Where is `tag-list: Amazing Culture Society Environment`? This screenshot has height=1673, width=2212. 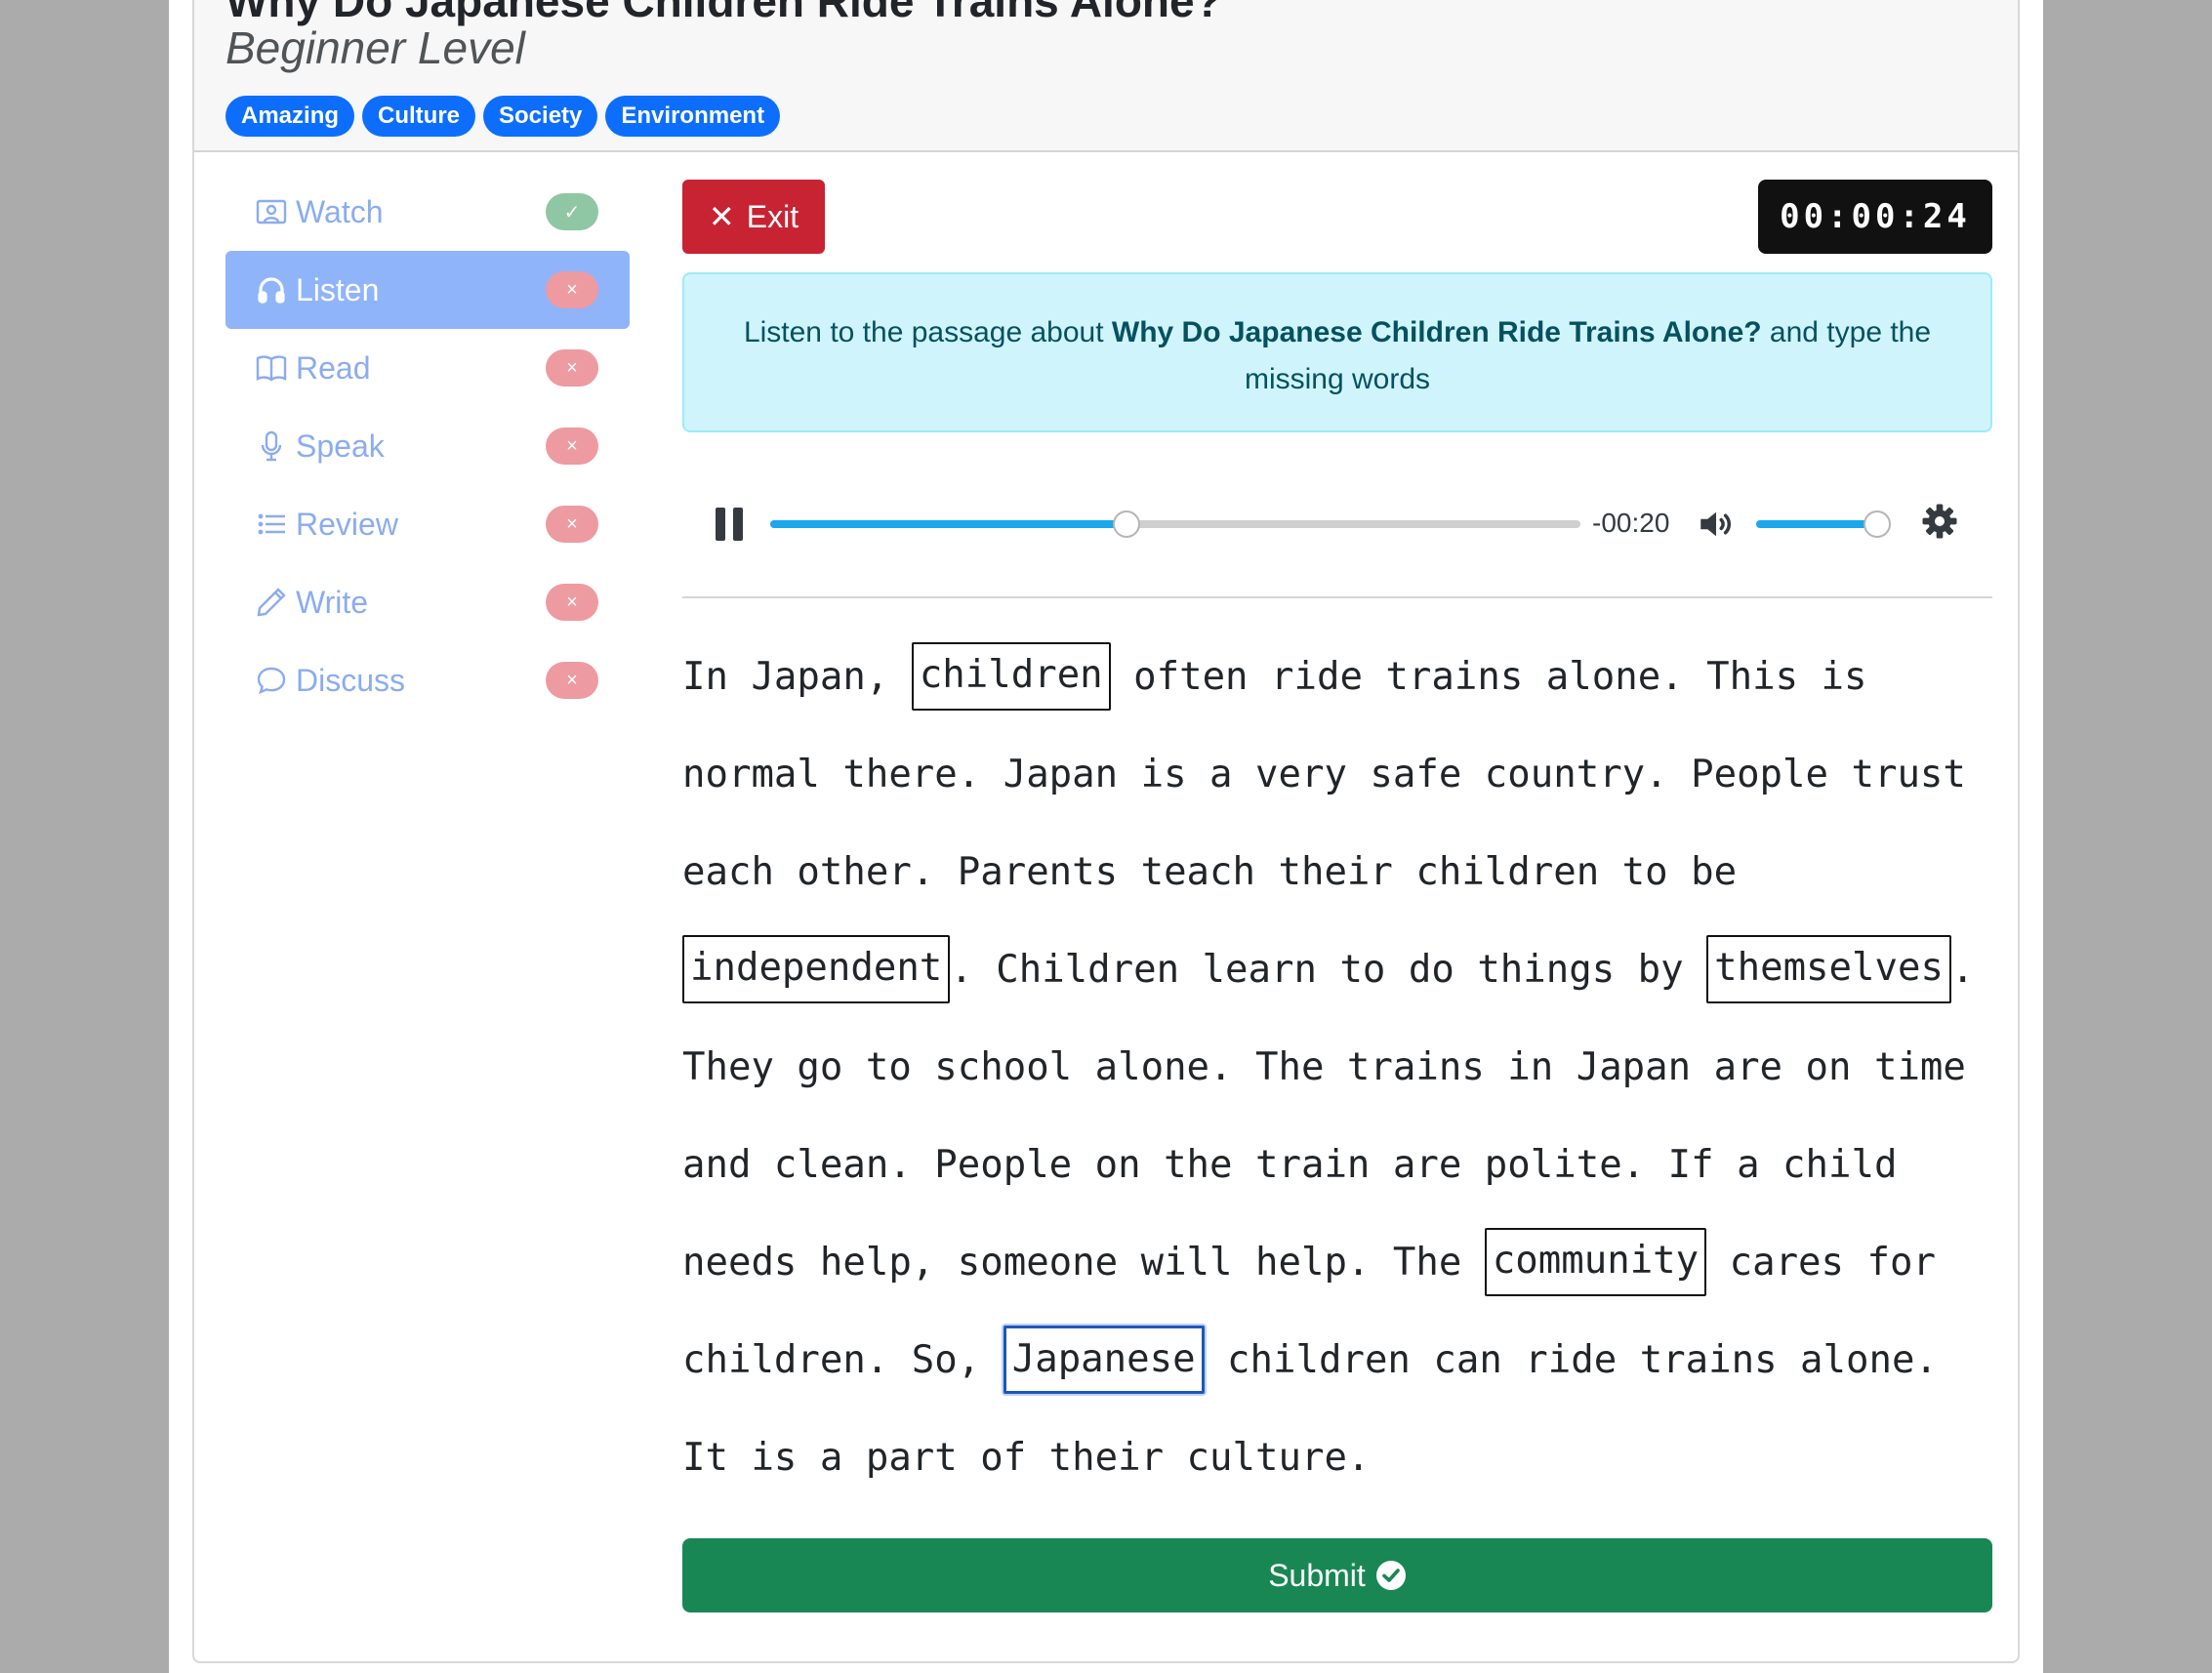 tag-list: Amazing Culture Society Environment is located at coordinates (503, 117).